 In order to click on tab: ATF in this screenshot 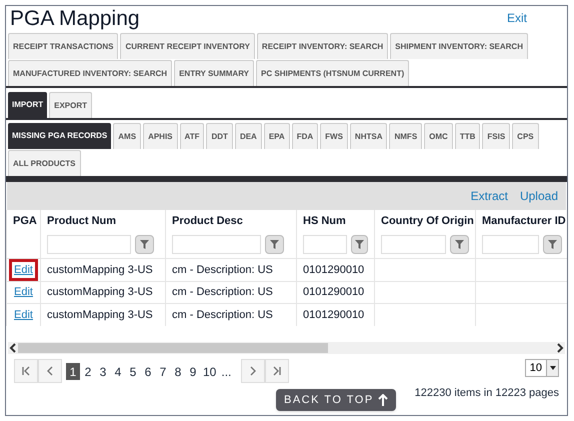, I will do `click(192, 136)`.